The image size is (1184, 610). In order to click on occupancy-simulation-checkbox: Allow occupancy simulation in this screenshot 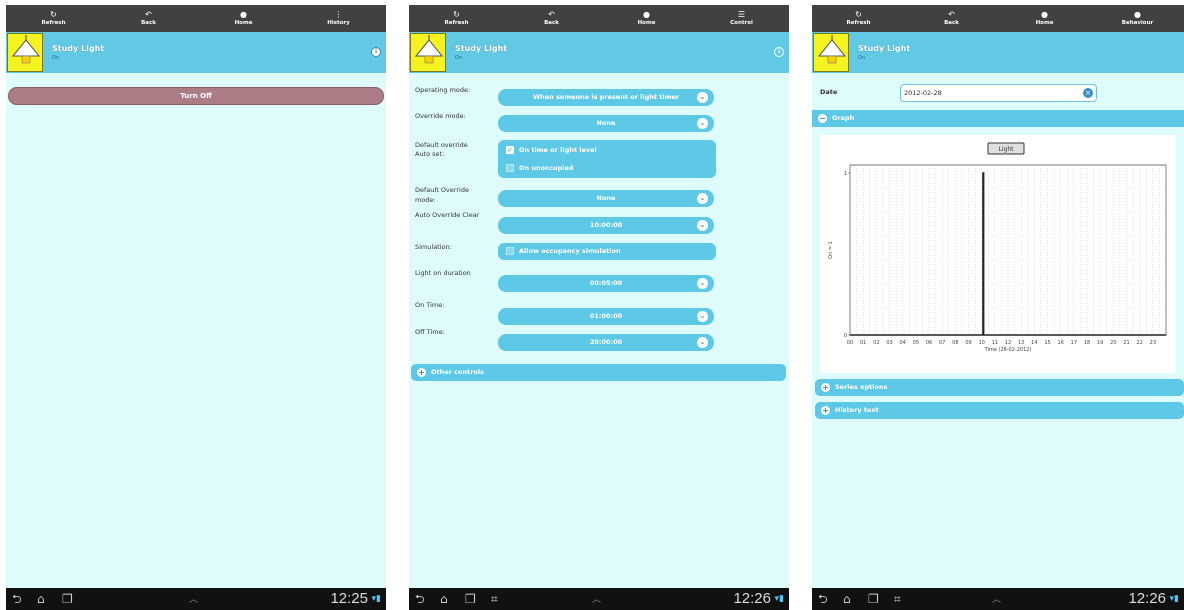, I will do `click(563, 251)`.